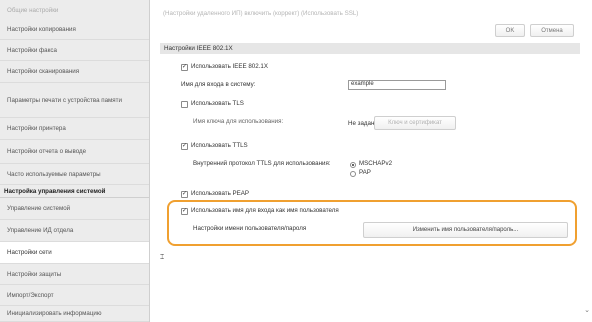 The image size is (592, 322). What do you see at coordinates (43, 71) in the screenshot?
I see `sidebar-item-label: Настройки сканирования` at bounding box center [43, 71].